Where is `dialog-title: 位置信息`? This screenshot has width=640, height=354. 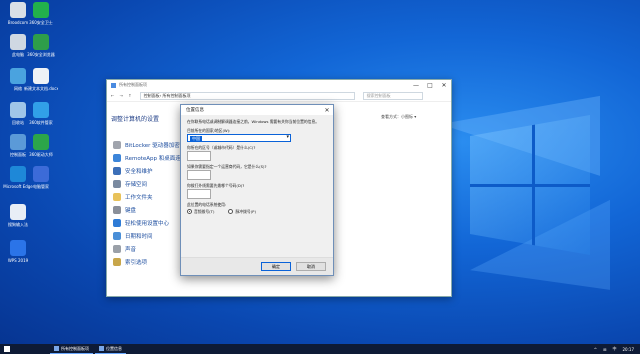 dialog-title: 位置信息 is located at coordinates (195, 110).